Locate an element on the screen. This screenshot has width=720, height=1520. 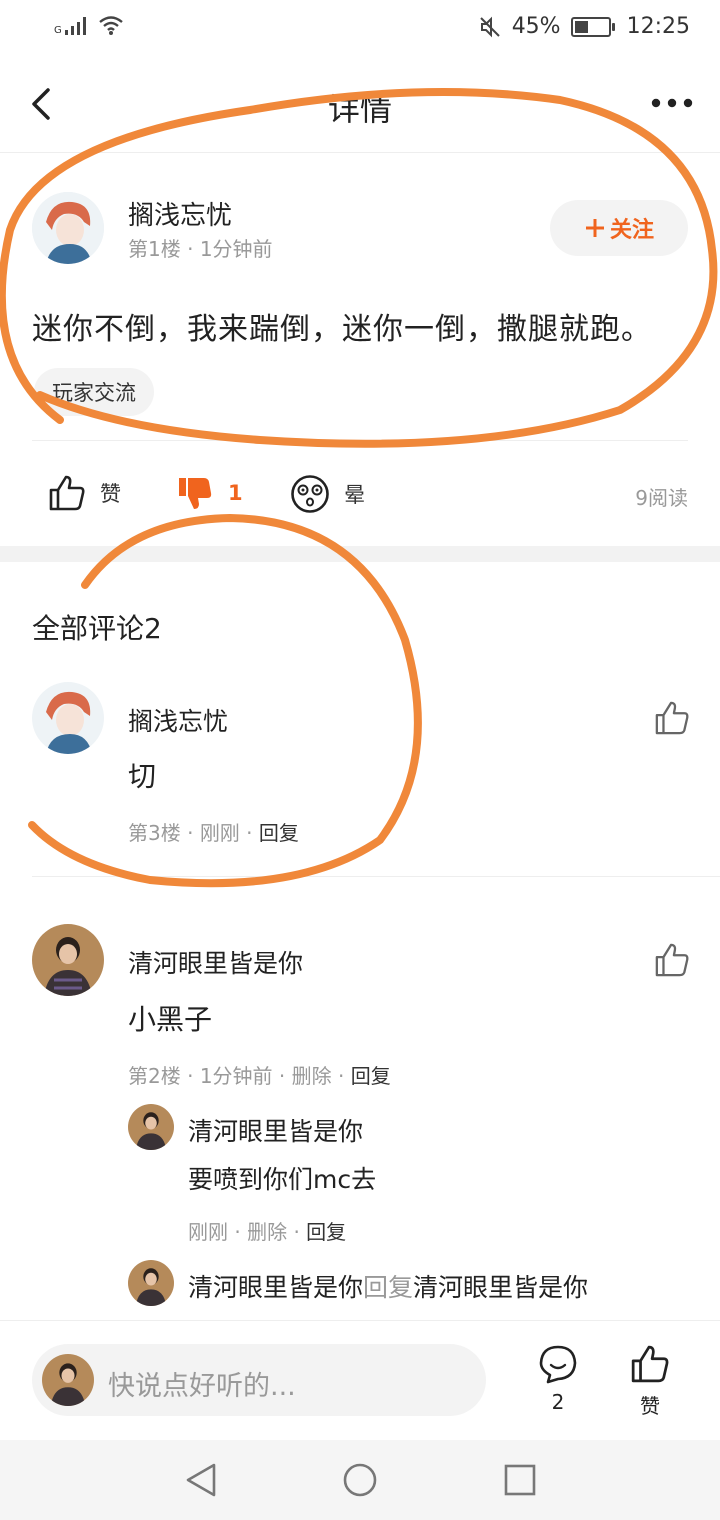
page-title: 详情 is located at coordinates (359, 109).